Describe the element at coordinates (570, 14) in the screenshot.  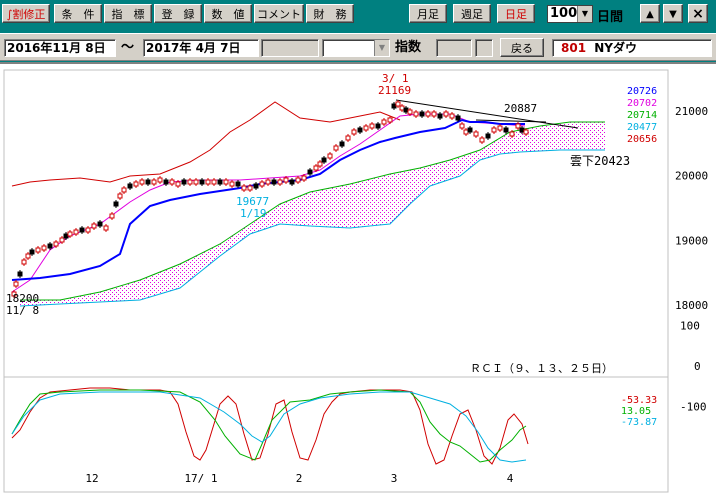
I see `days-select: 100 ▼` at that location.